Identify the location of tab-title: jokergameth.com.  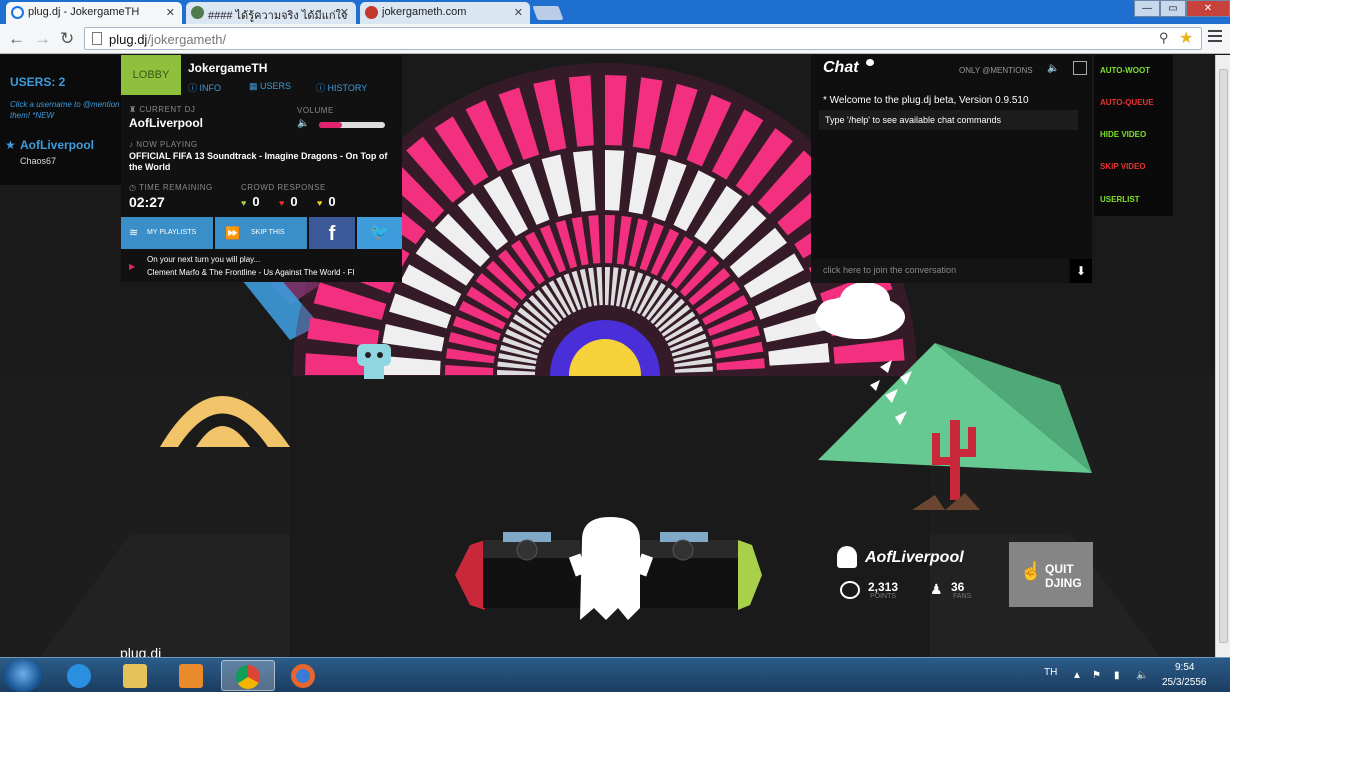
(424, 12).